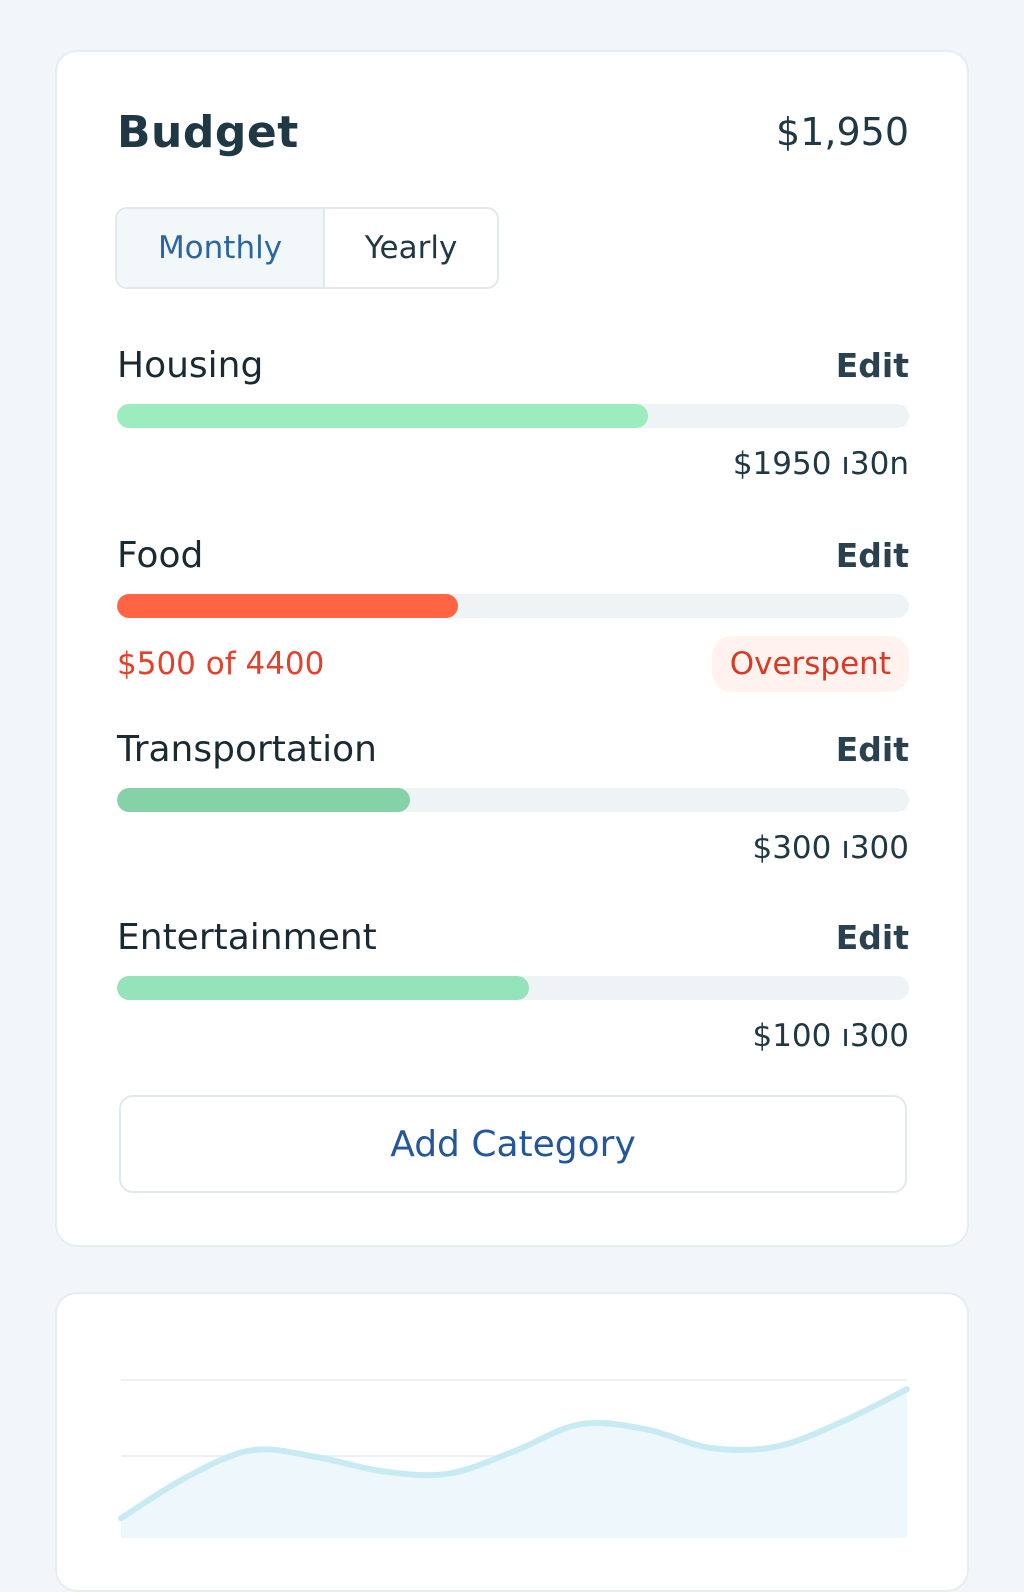 This screenshot has height=1592, width=1024. I want to click on category-amount: $300 ı300, so click(830, 848).